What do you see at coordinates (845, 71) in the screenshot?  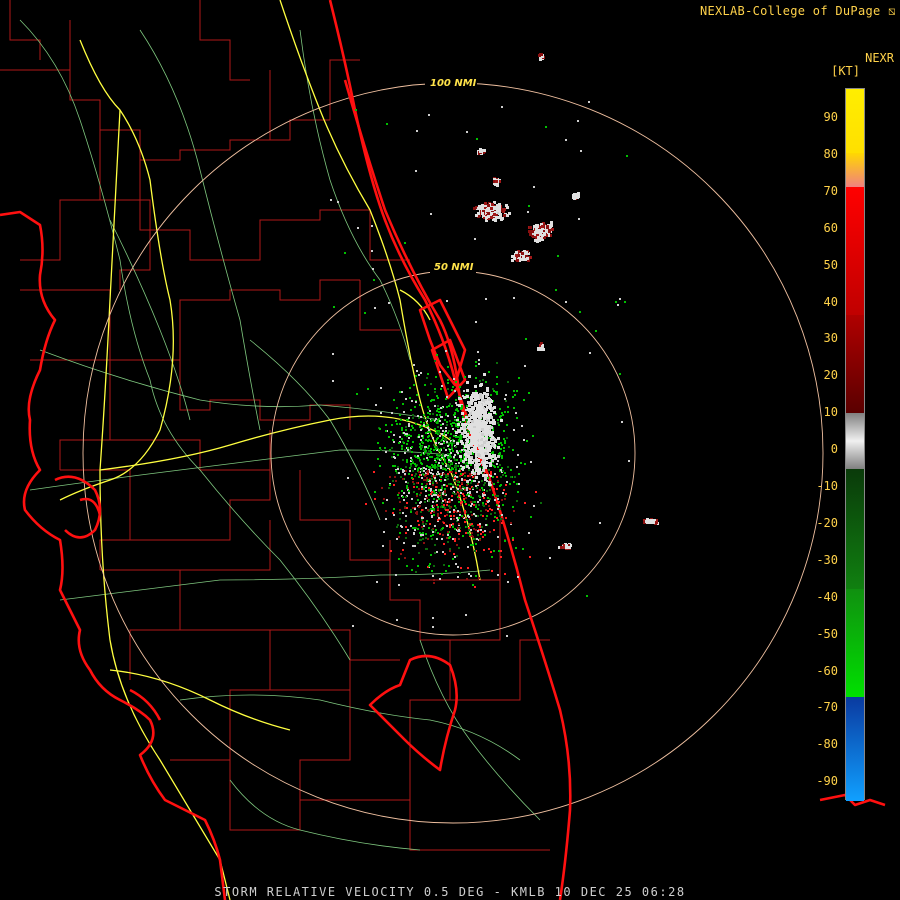 I see `legend-unit: [KT]` at bounding box center [845, 71].